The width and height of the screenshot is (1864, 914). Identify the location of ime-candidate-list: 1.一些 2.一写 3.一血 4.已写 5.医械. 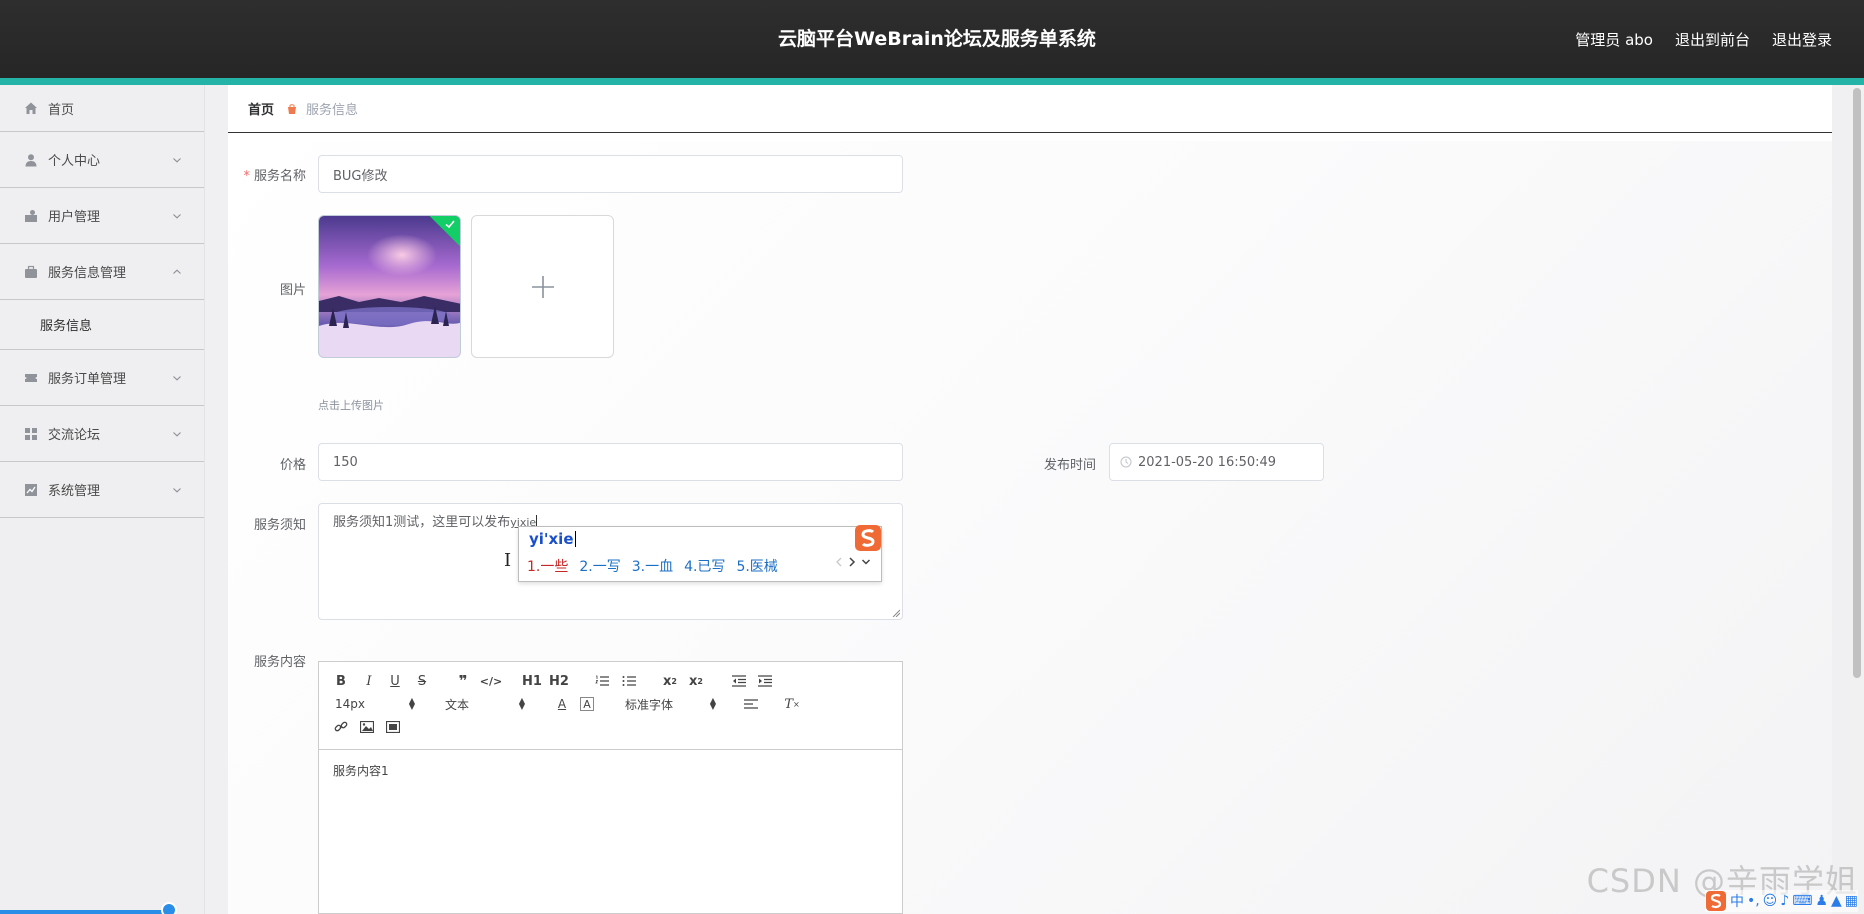
(652, 566).